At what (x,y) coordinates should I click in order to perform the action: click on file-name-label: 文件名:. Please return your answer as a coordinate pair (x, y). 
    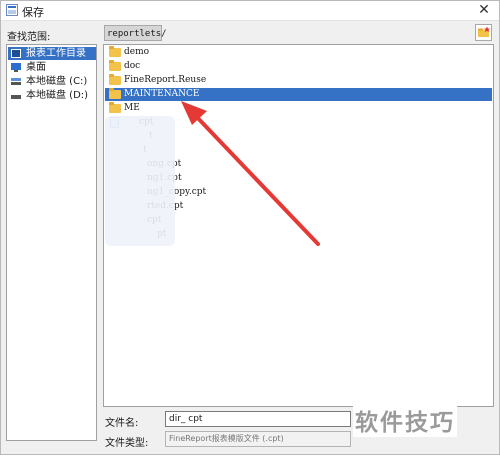
    Looking at the image, I should click on (122, 423).